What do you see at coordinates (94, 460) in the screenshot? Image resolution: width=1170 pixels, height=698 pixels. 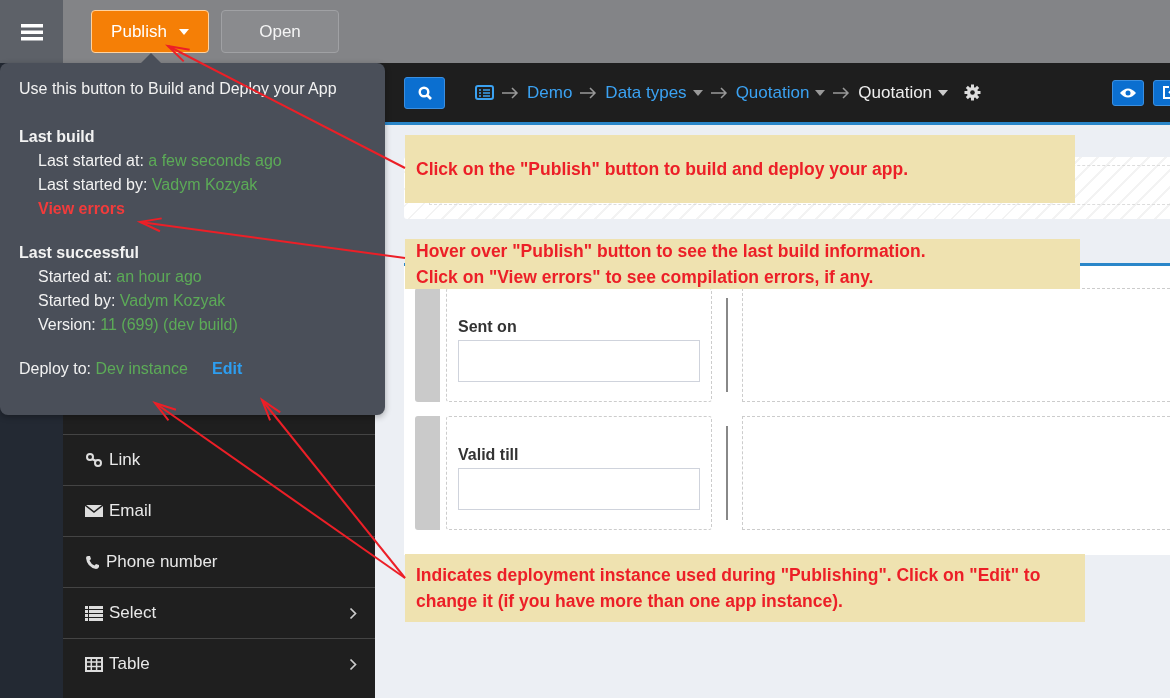 I see `link-icon` at bounding box center [94, 460].